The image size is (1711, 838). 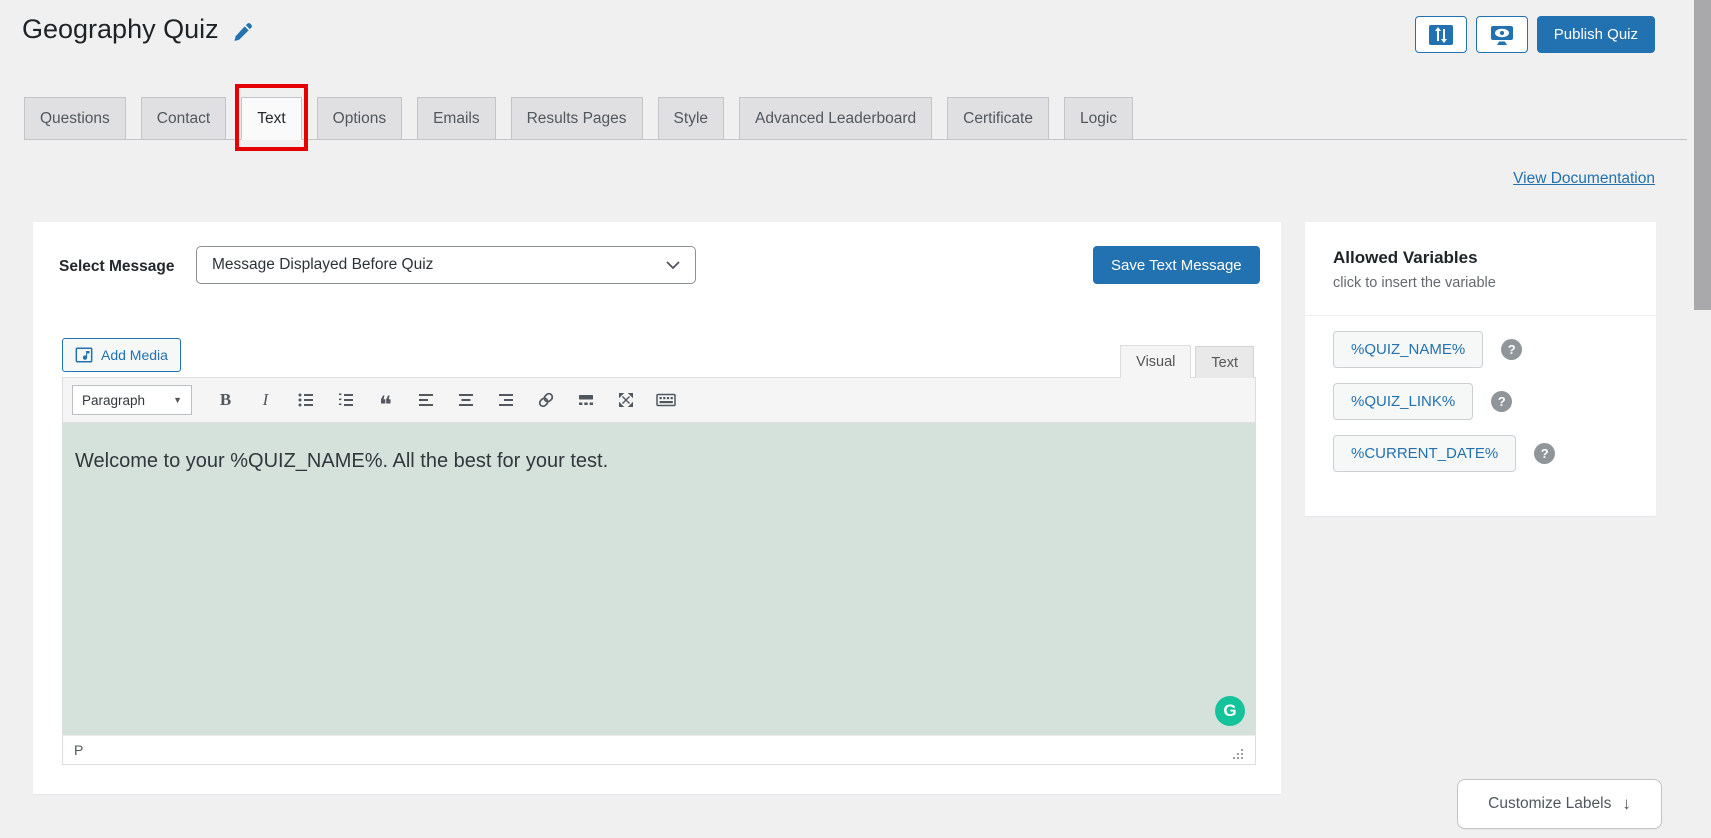 I want to click on editor-mode-tabs: Visual Text, so click(x=1187, y=361).